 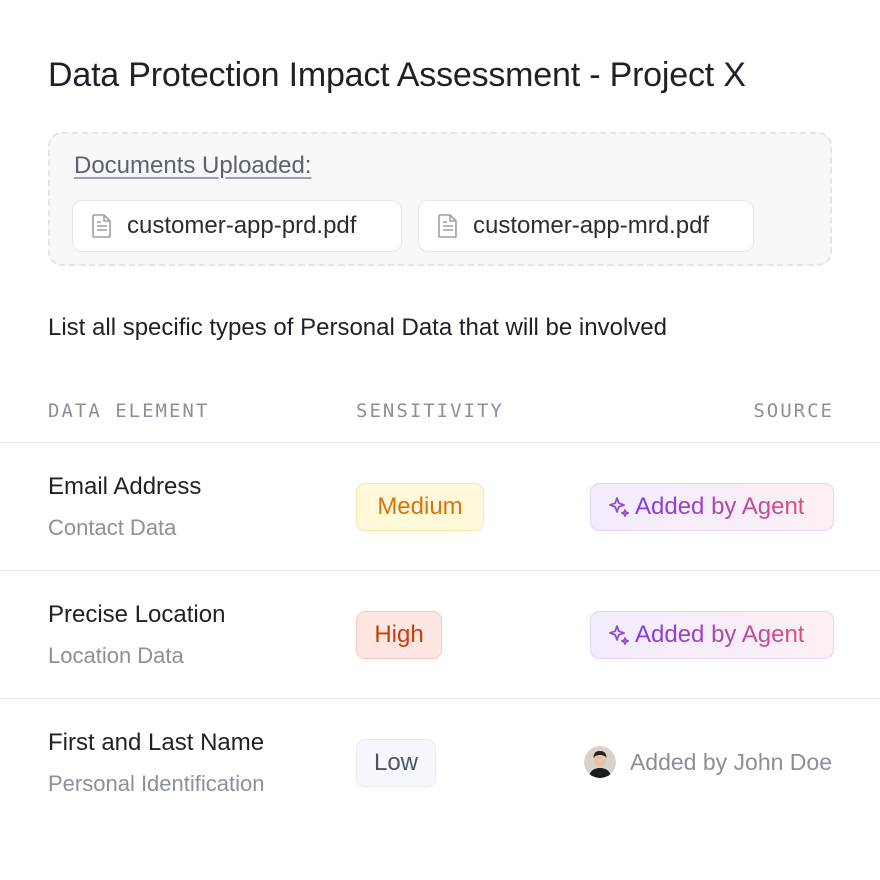 What do you see at coordinates (156, 783) in the screenshot?
I see `data-element-category: Personal Identification` at bounding box center [156, 783].